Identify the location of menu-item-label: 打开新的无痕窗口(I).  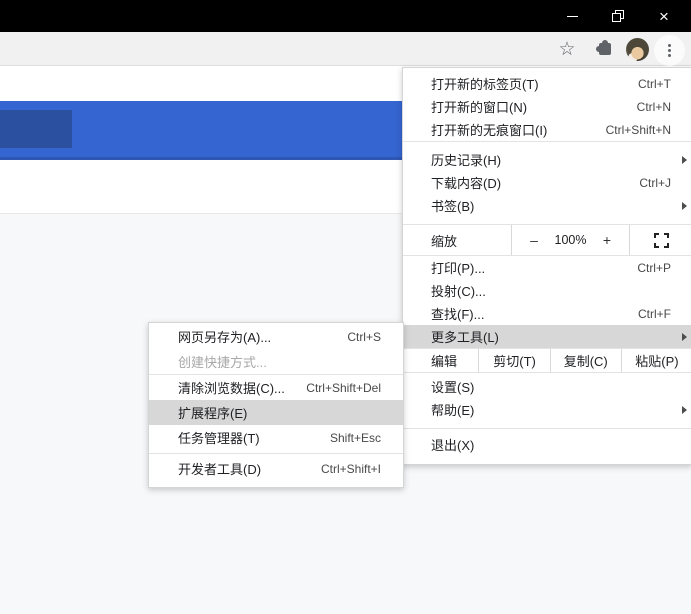
(489, 130).